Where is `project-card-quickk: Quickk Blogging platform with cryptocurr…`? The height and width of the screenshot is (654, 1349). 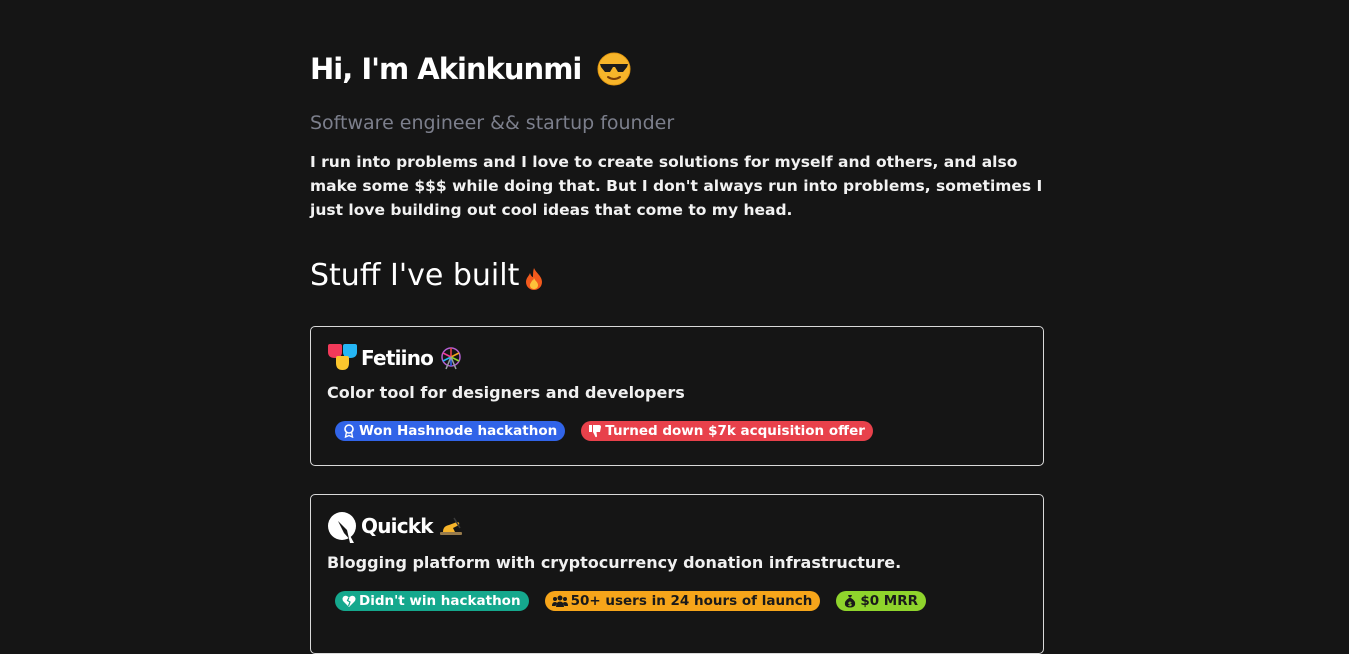
project-card-quickk: Quickk Blogging platform with cryptocurr… is located at coordinates (677, 574).